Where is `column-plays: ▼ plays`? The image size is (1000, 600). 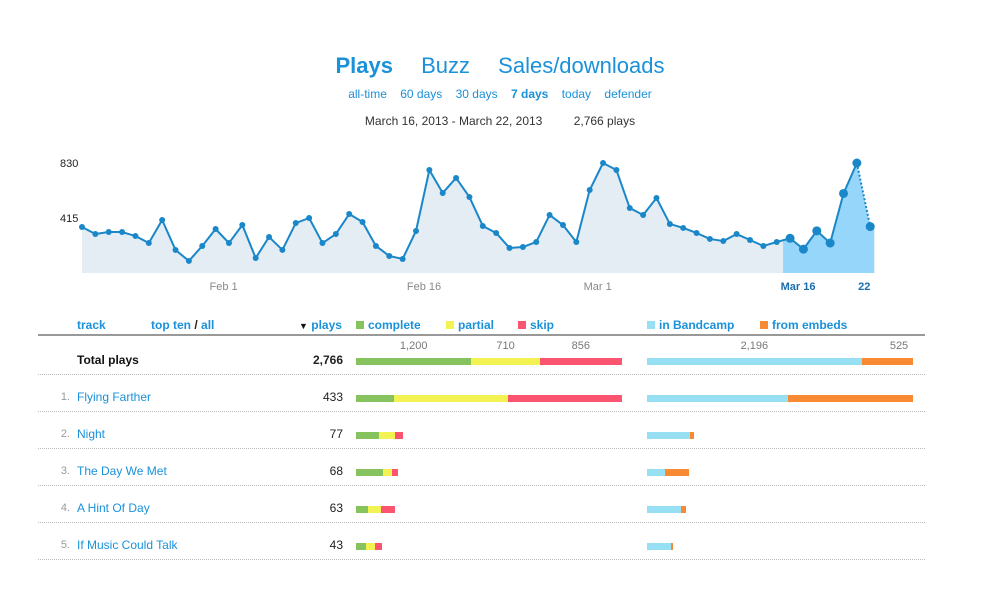
column-plays: ▼ plays is located at coordinates (320, 325).